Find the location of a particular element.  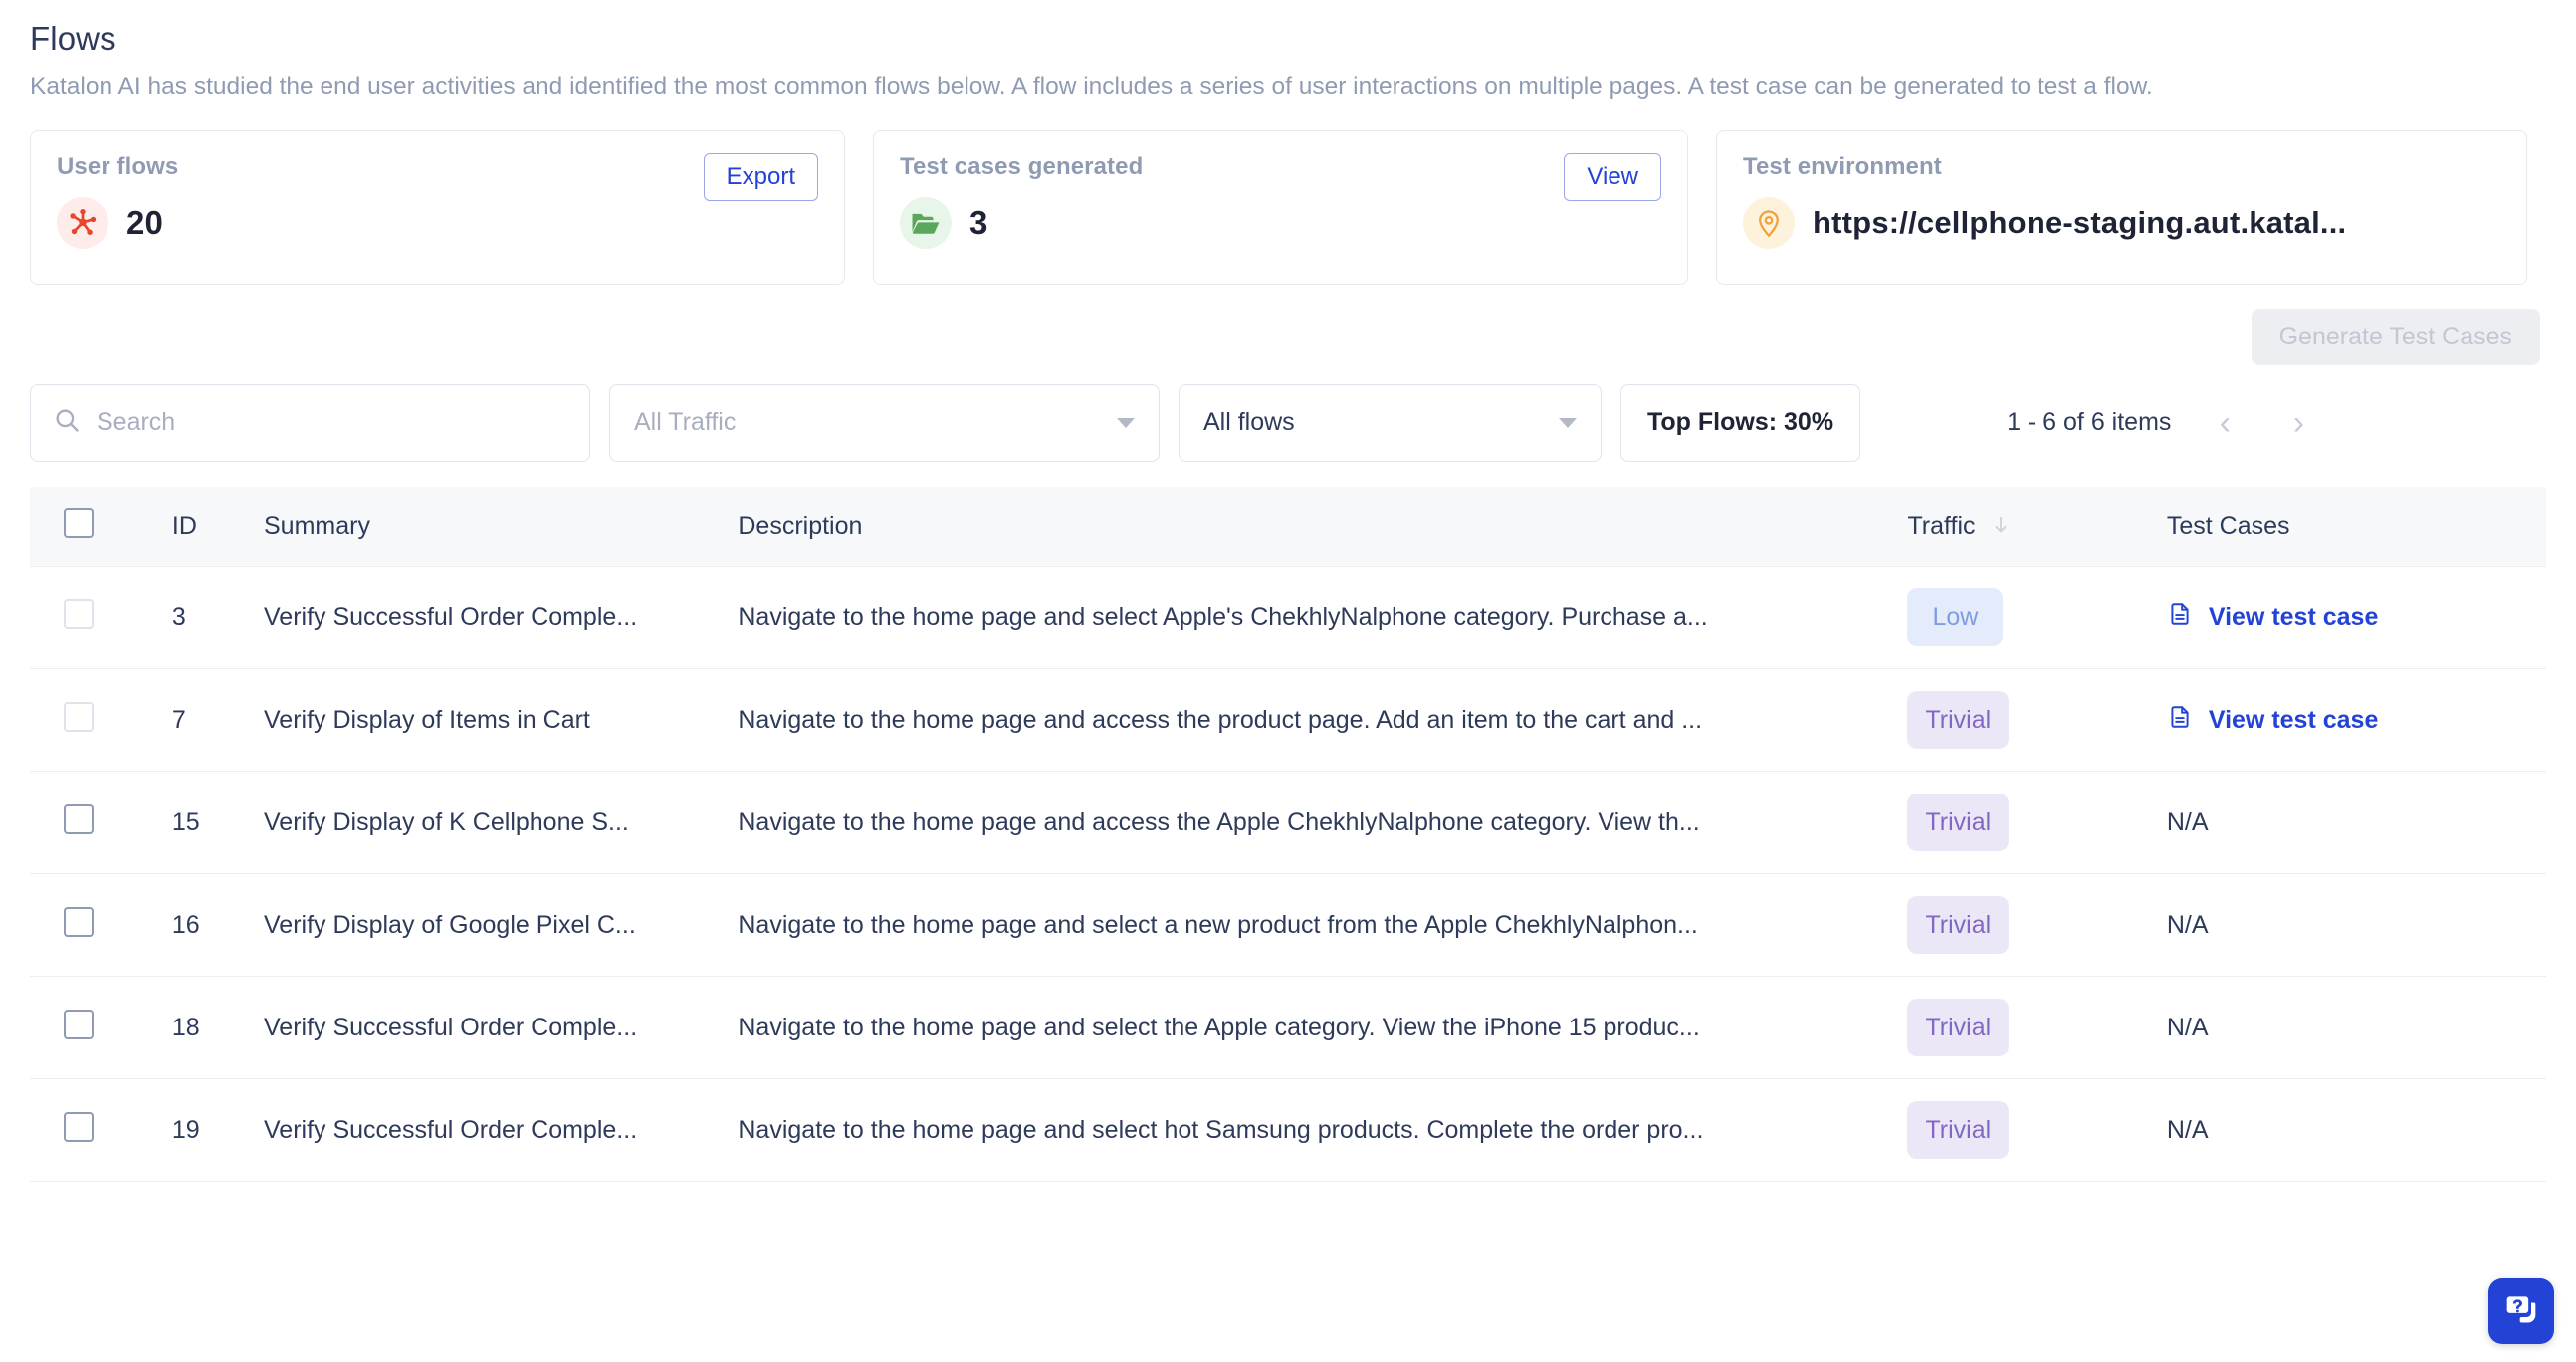

export-button: Export is located at coordinates (760, 176).